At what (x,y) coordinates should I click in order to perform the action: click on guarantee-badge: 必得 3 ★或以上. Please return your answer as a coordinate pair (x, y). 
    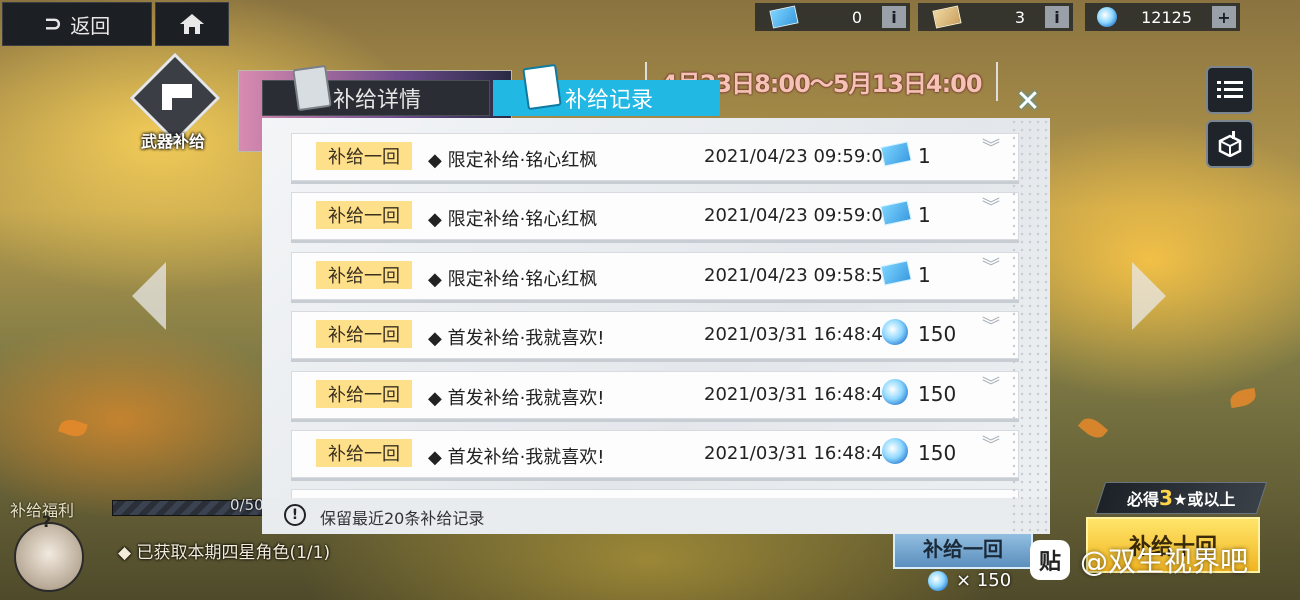
    Looking at the image, I should click on (1181, 498).